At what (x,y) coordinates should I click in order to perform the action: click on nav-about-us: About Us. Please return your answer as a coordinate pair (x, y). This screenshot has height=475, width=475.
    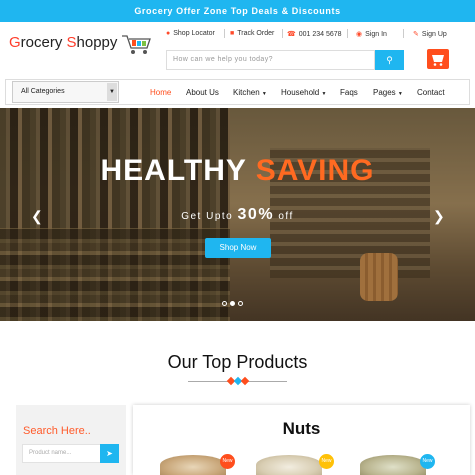
    Looking at the image, I should click on (202, 92).